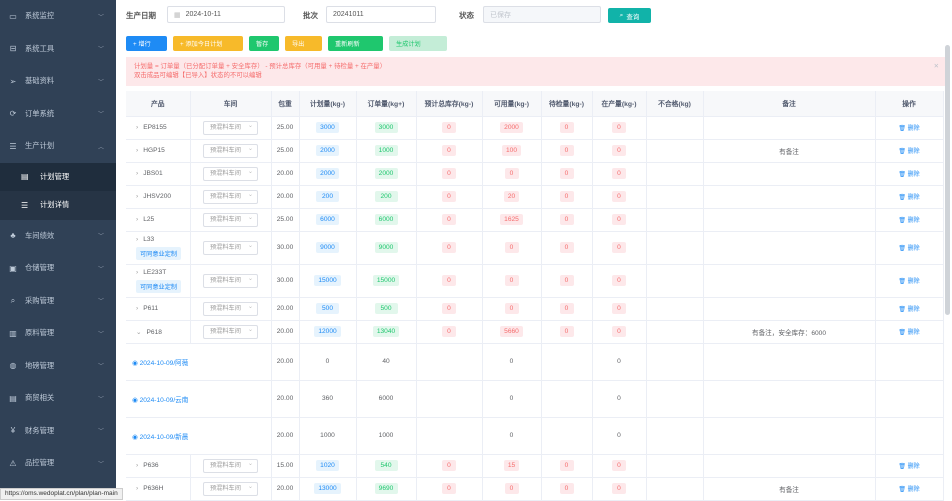 The image size is (952, 501). I want to click on close-icon: ✕, so click(936, 66).